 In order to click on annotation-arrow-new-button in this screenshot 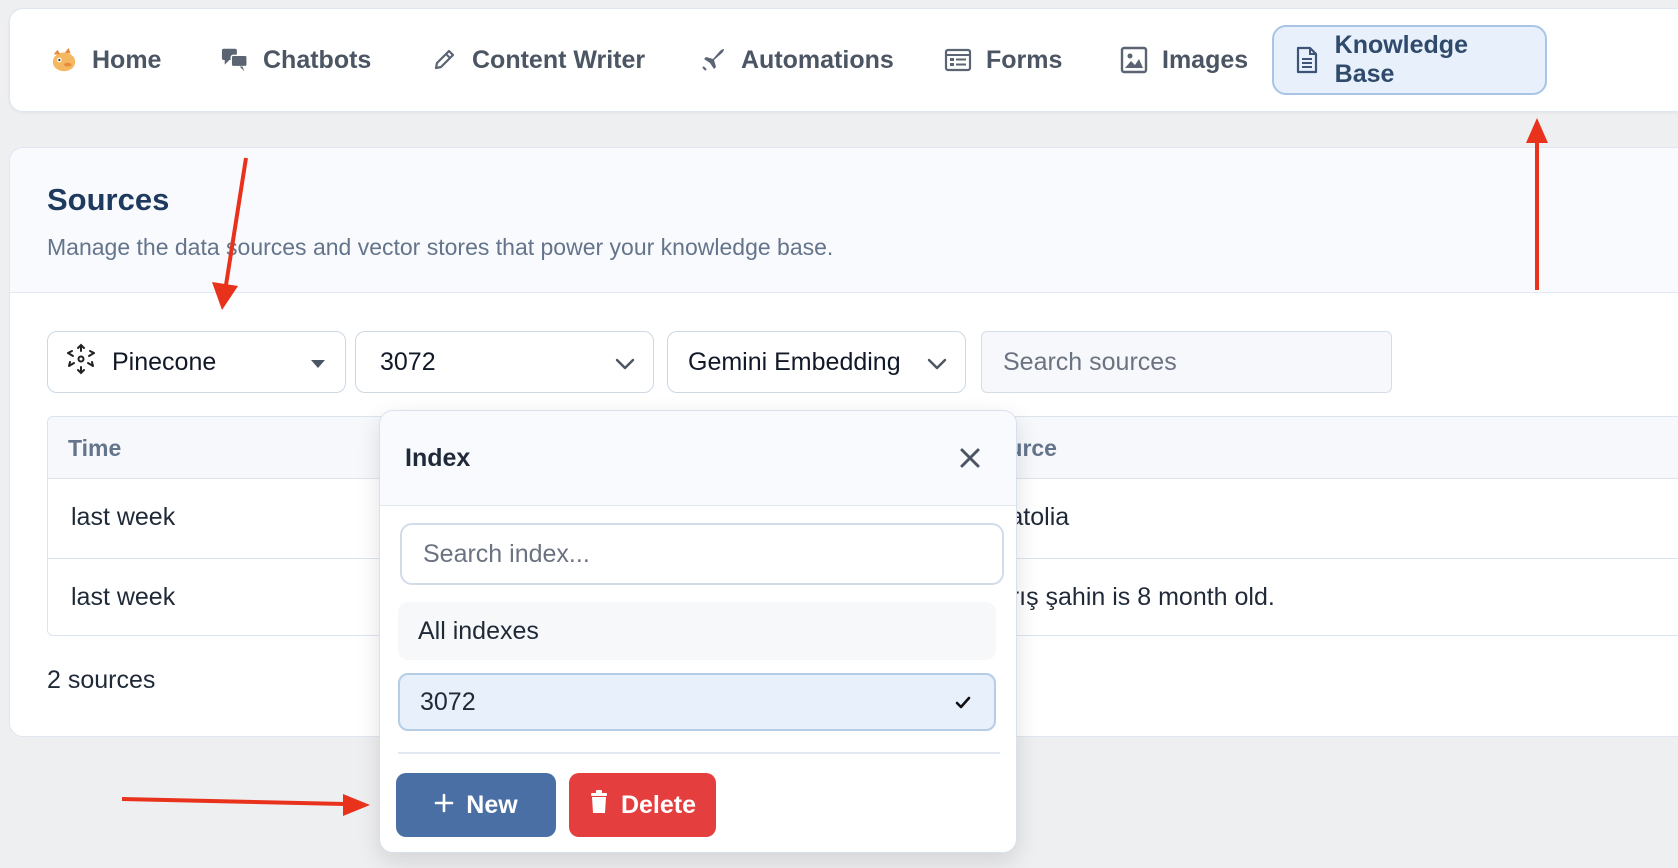, I will do `click(245, 805)`.